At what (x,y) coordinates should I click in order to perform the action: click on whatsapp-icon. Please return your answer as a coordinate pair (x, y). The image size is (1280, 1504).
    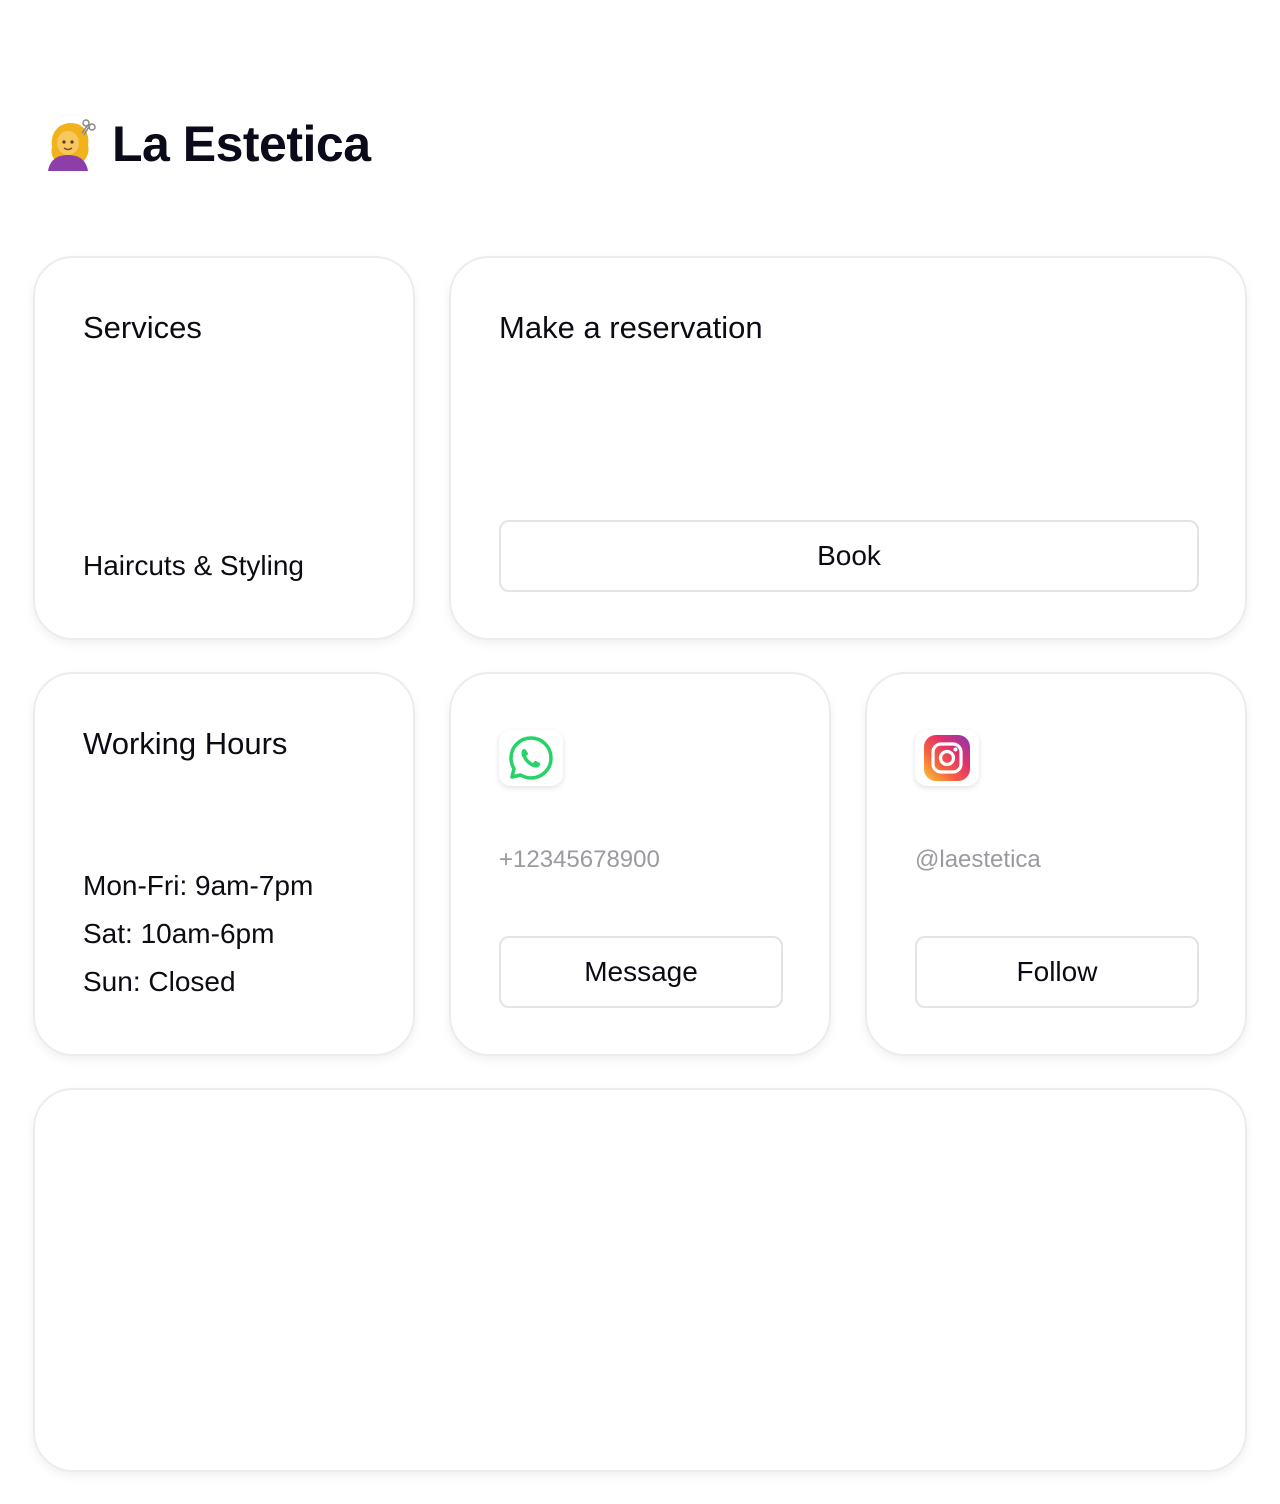
    Looking at the image, I should click on (531, 758).